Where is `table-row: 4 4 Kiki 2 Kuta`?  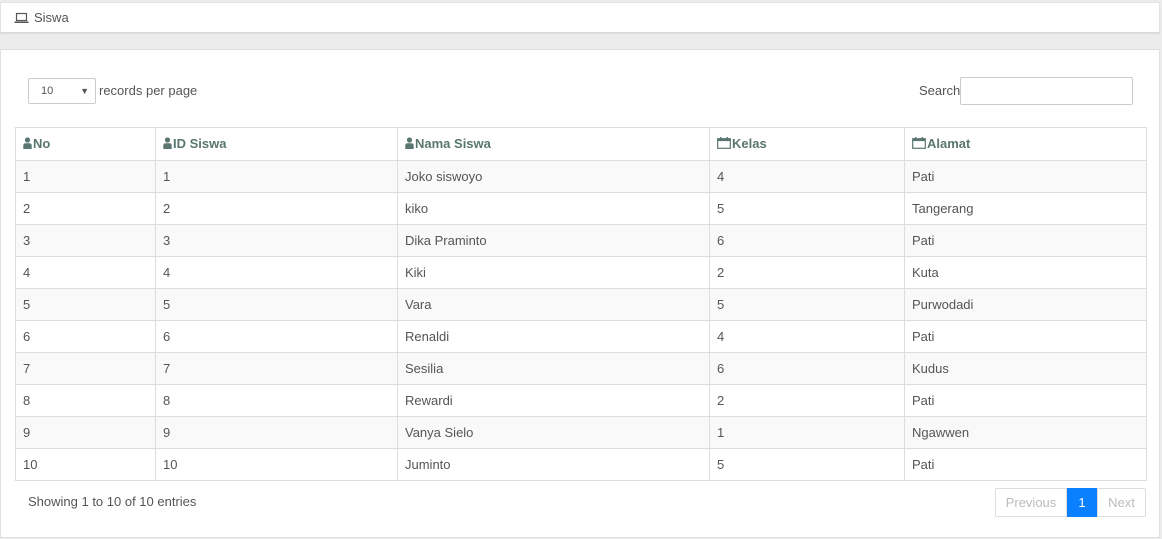 table-row: 4 4 Kiki 2 Kuta is located at coordinates (581, 272).